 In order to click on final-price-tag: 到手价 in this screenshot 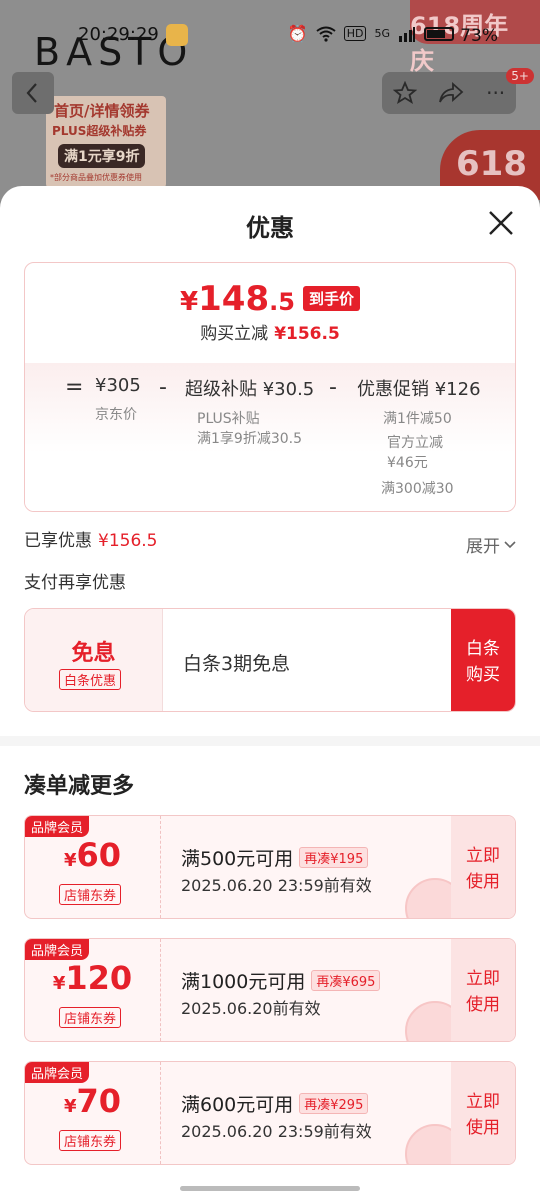, I will do `click(331, 298)`.